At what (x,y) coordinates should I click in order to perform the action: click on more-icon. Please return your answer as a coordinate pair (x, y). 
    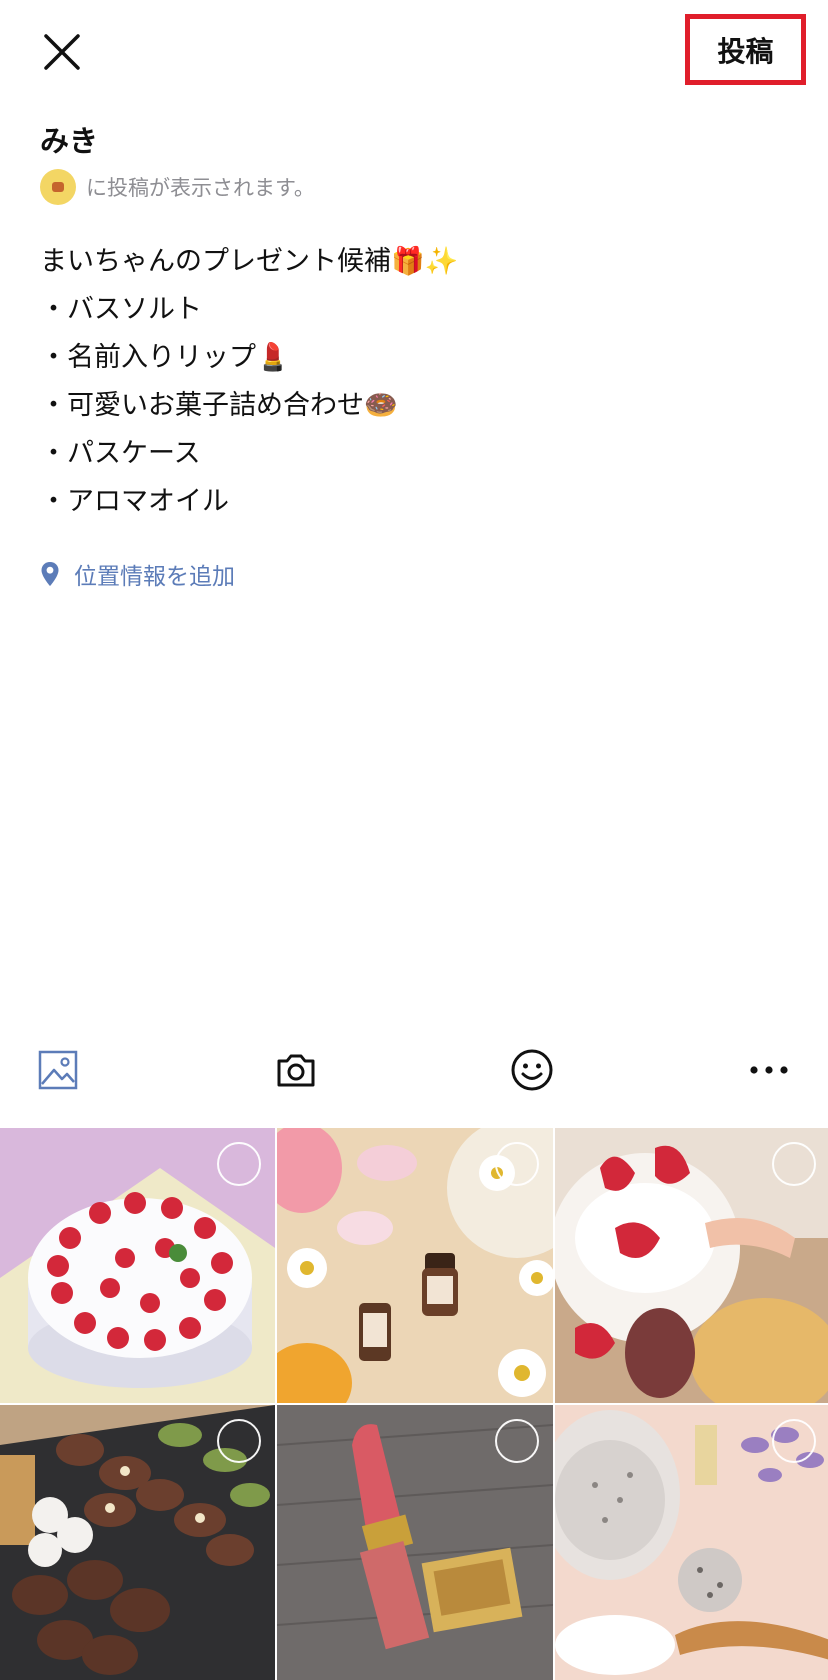
    Looking at the image, I should click on (769, 1070).